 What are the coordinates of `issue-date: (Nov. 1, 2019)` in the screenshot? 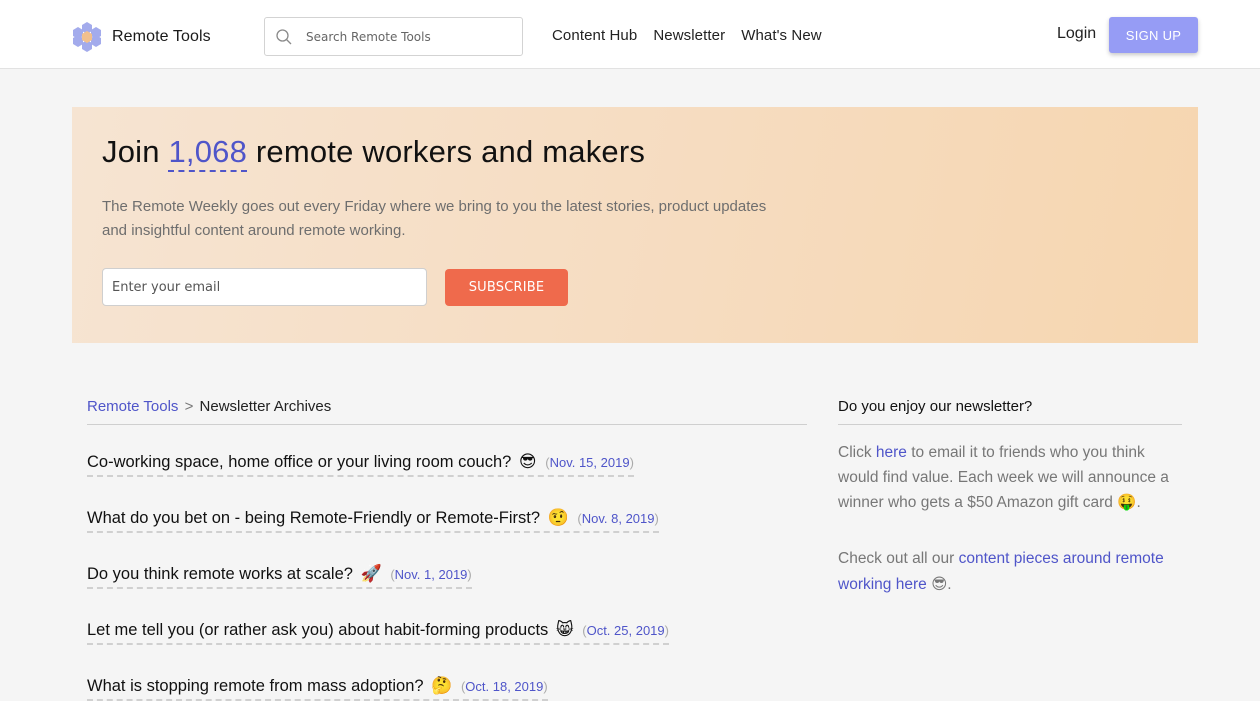 It's located at (431, 574).